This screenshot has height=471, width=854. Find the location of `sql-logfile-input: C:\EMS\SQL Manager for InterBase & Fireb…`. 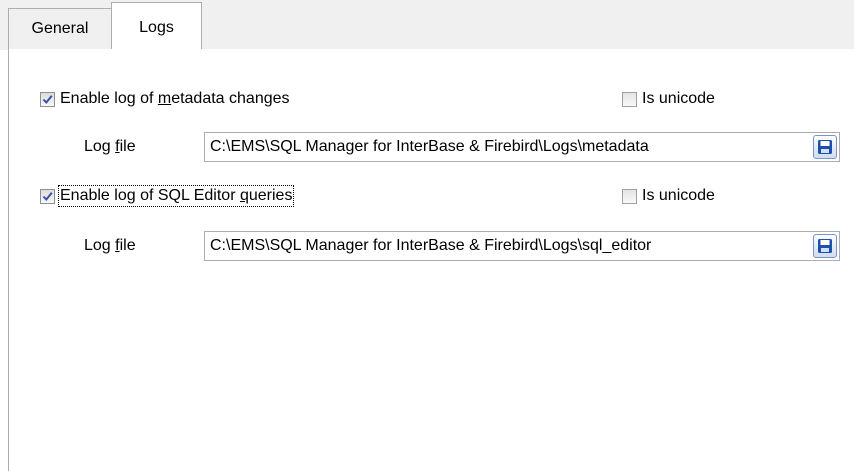

sql-logfile-input: C:\EMS\SQL Manager for InterBase & Fireb… is located at coordinates (509, 246).